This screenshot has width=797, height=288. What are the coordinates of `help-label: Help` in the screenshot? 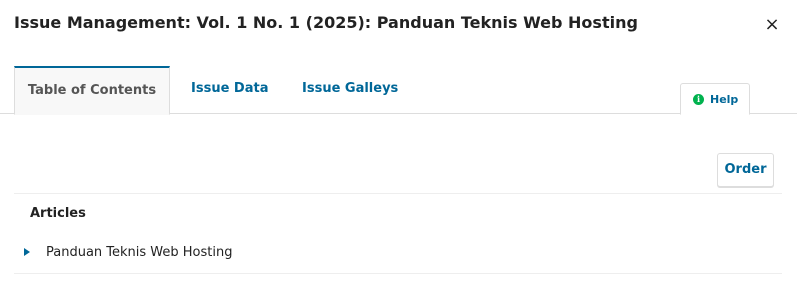 It's located at (724, 99).